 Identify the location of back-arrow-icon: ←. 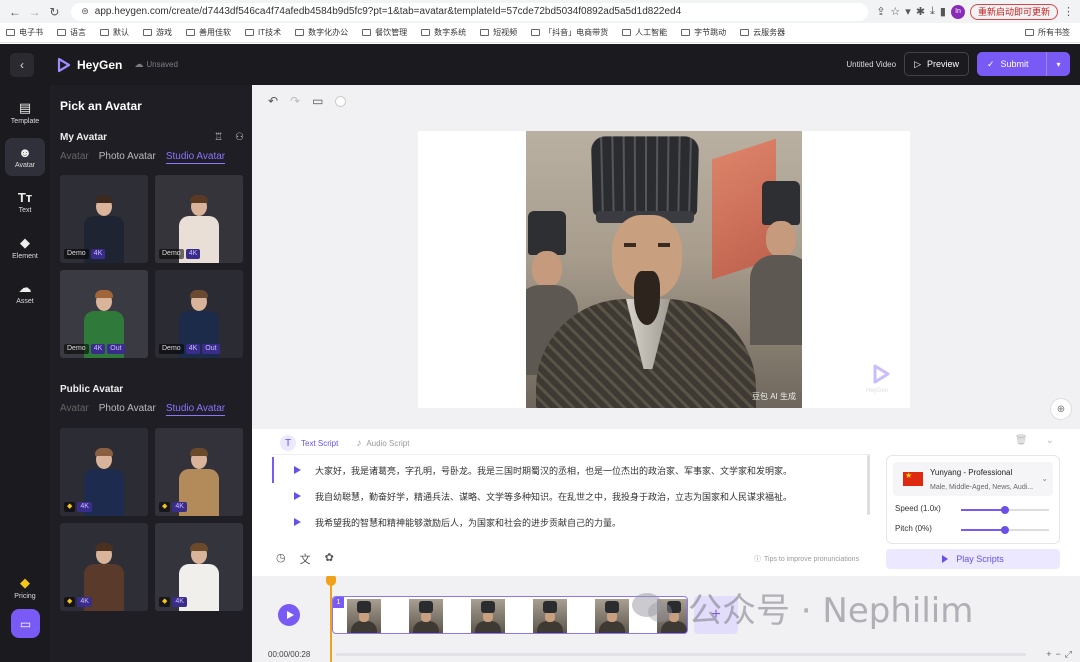
(15, 12).